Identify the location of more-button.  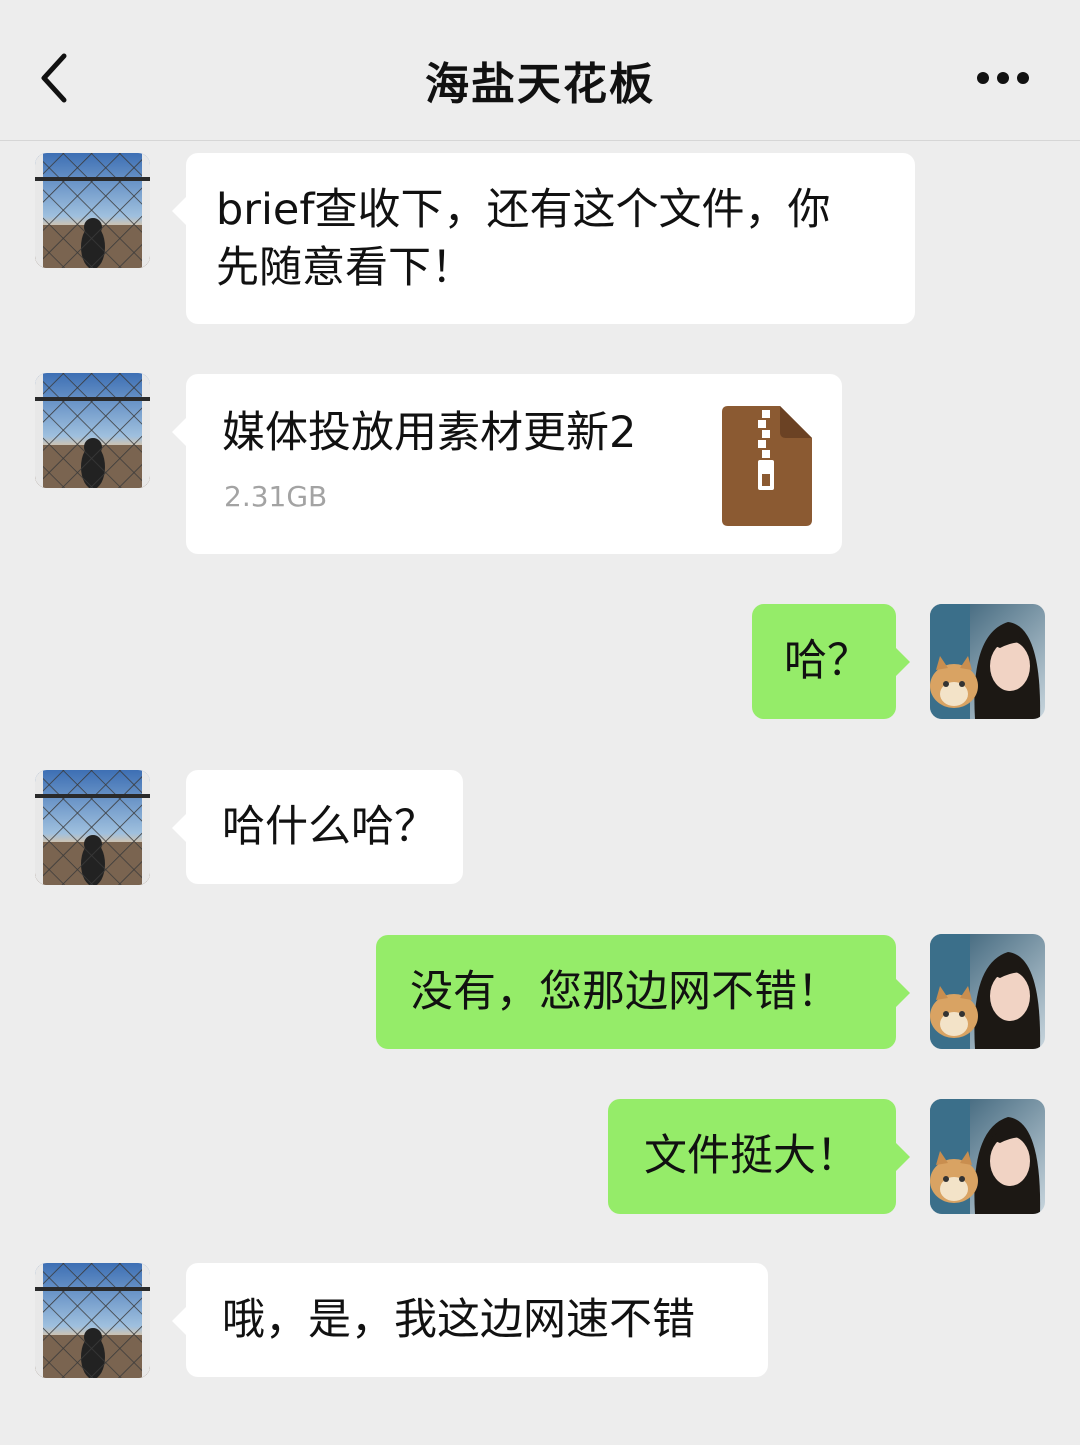
(1005, 78).